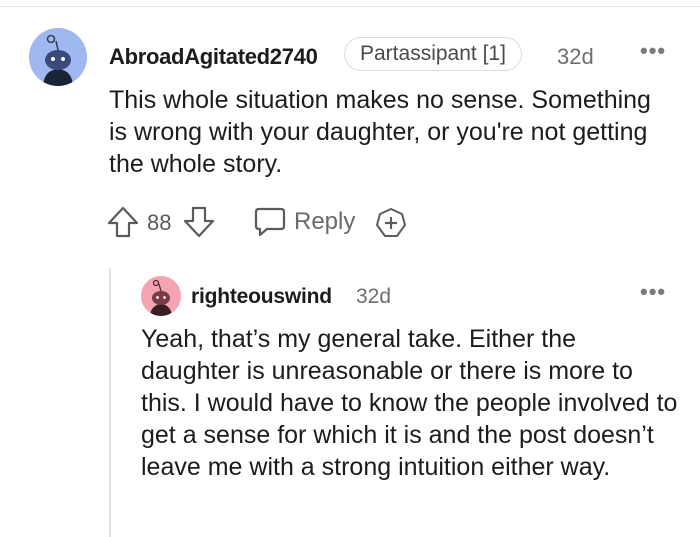  I want to click on reply-user-avatar, so click(161, 296).